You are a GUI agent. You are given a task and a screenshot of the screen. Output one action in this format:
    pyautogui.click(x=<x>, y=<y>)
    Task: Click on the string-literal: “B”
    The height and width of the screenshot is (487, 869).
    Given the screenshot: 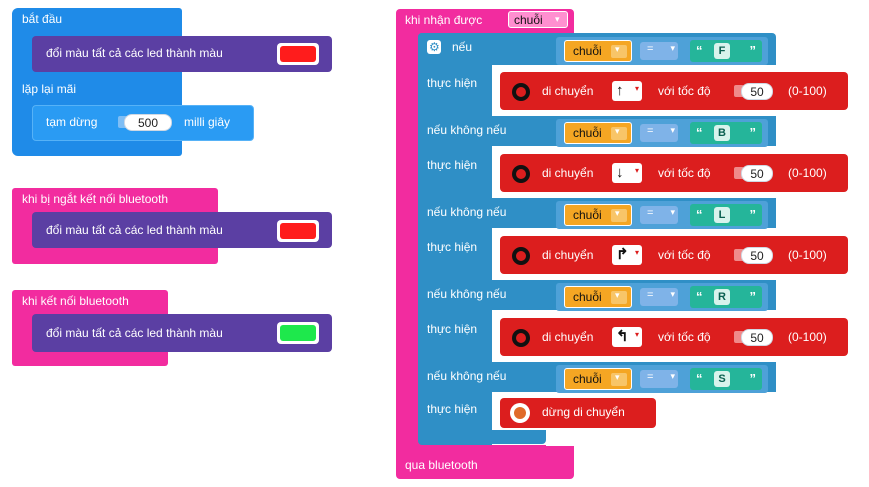 What is the action you would take?
    pyautogui.click(x=726, y=133)
    